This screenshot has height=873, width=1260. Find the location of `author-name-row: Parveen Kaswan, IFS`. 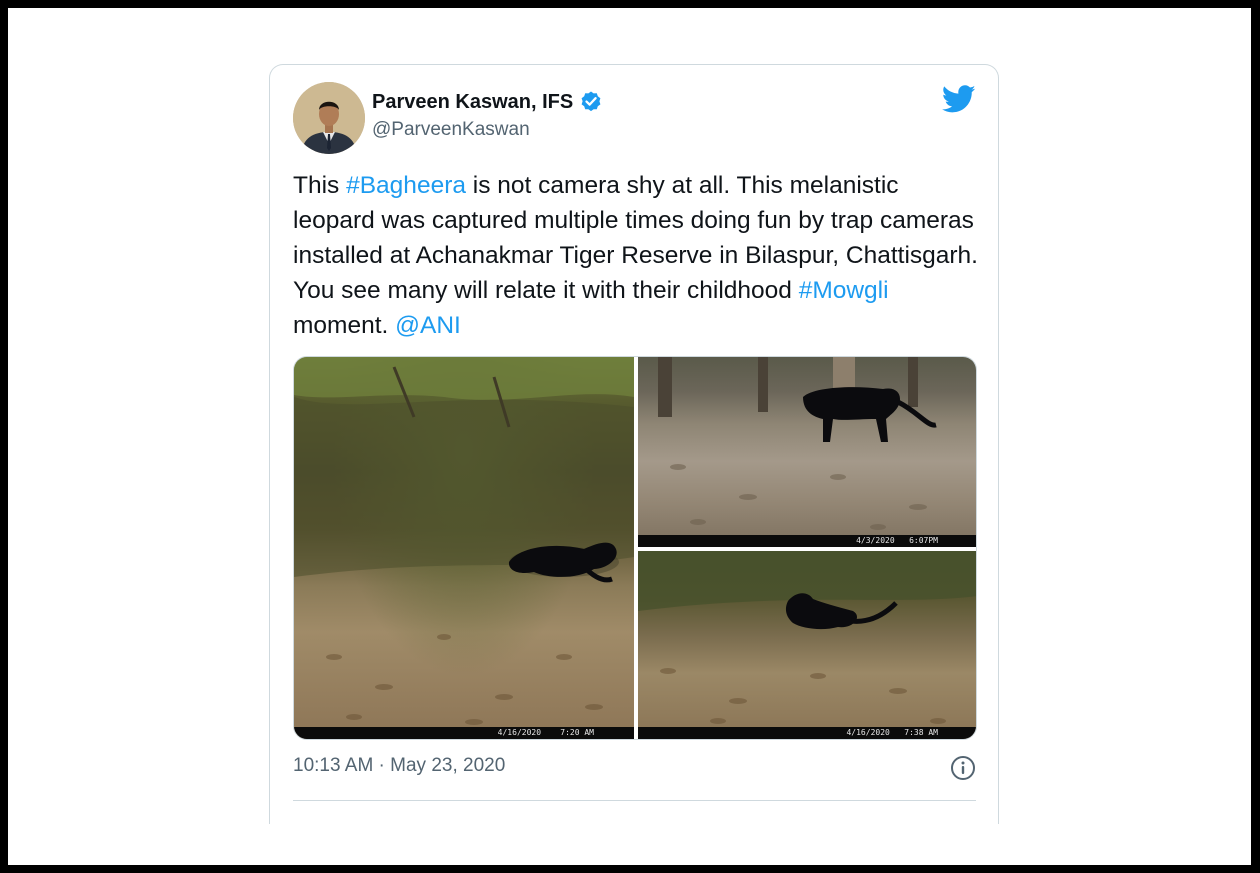

author-name-row: Parveen Kaswan, IFS is located at coordinates (487, 102).